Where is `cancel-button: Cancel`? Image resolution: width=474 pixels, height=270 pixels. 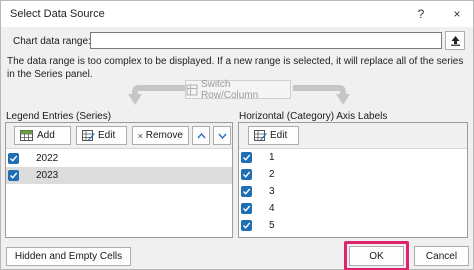 cancel-button: Cancel is located at coordinates (441, 256).